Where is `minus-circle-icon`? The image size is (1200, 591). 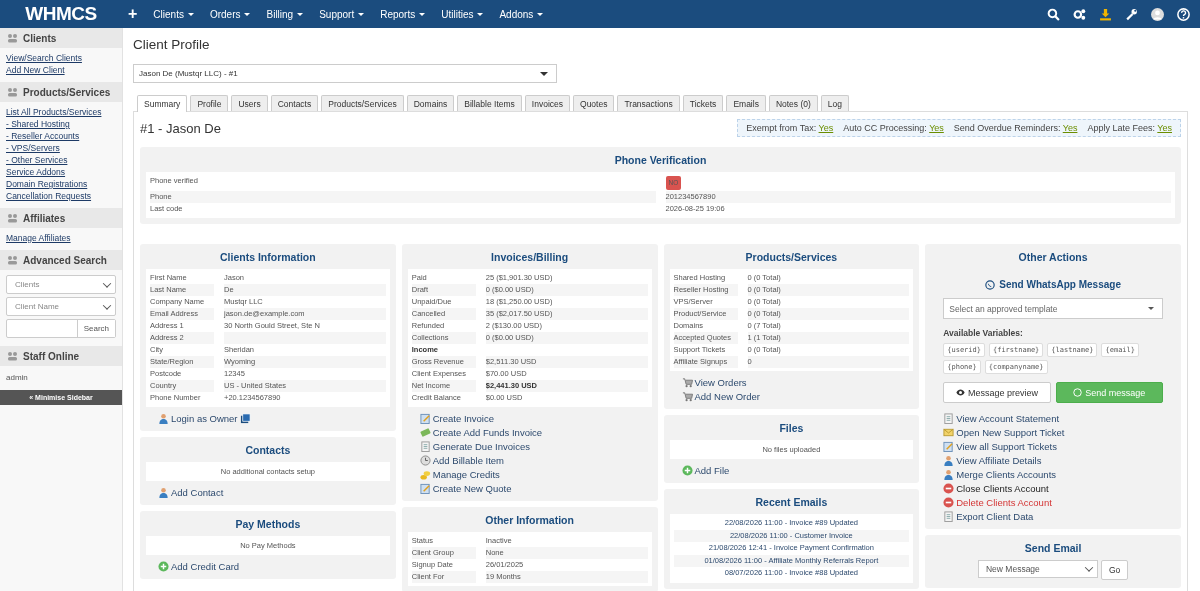 minus-circle-icon is located at coordinates (949, 488).